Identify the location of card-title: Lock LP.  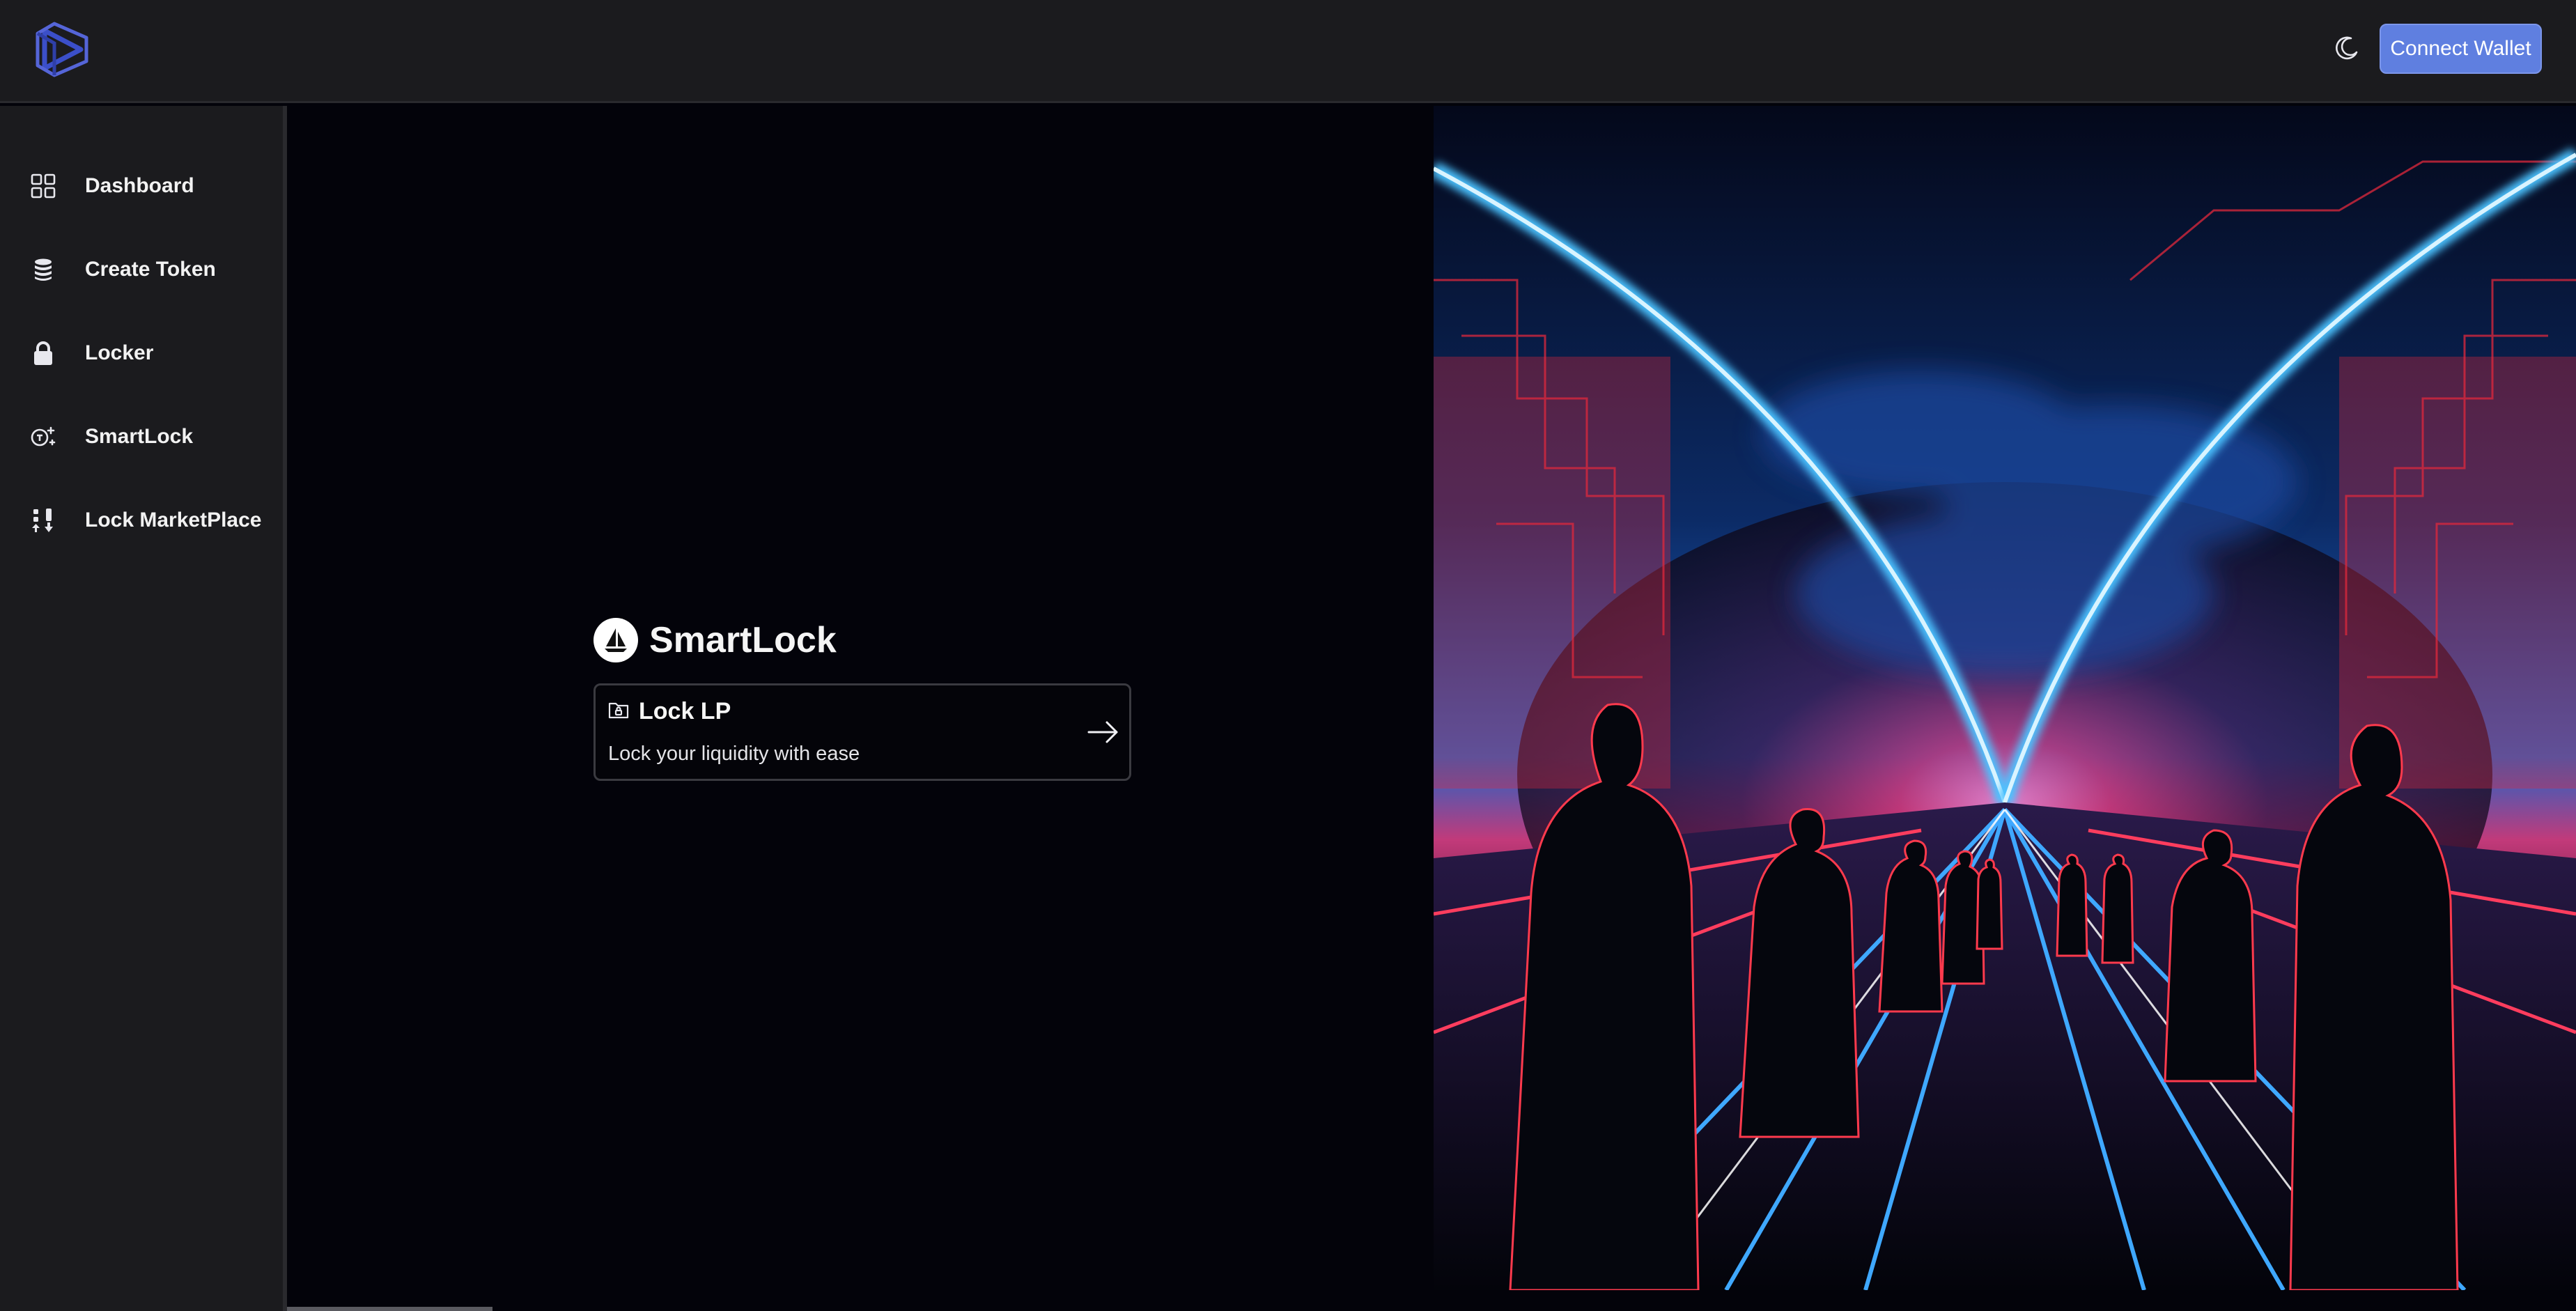
(685, 711).